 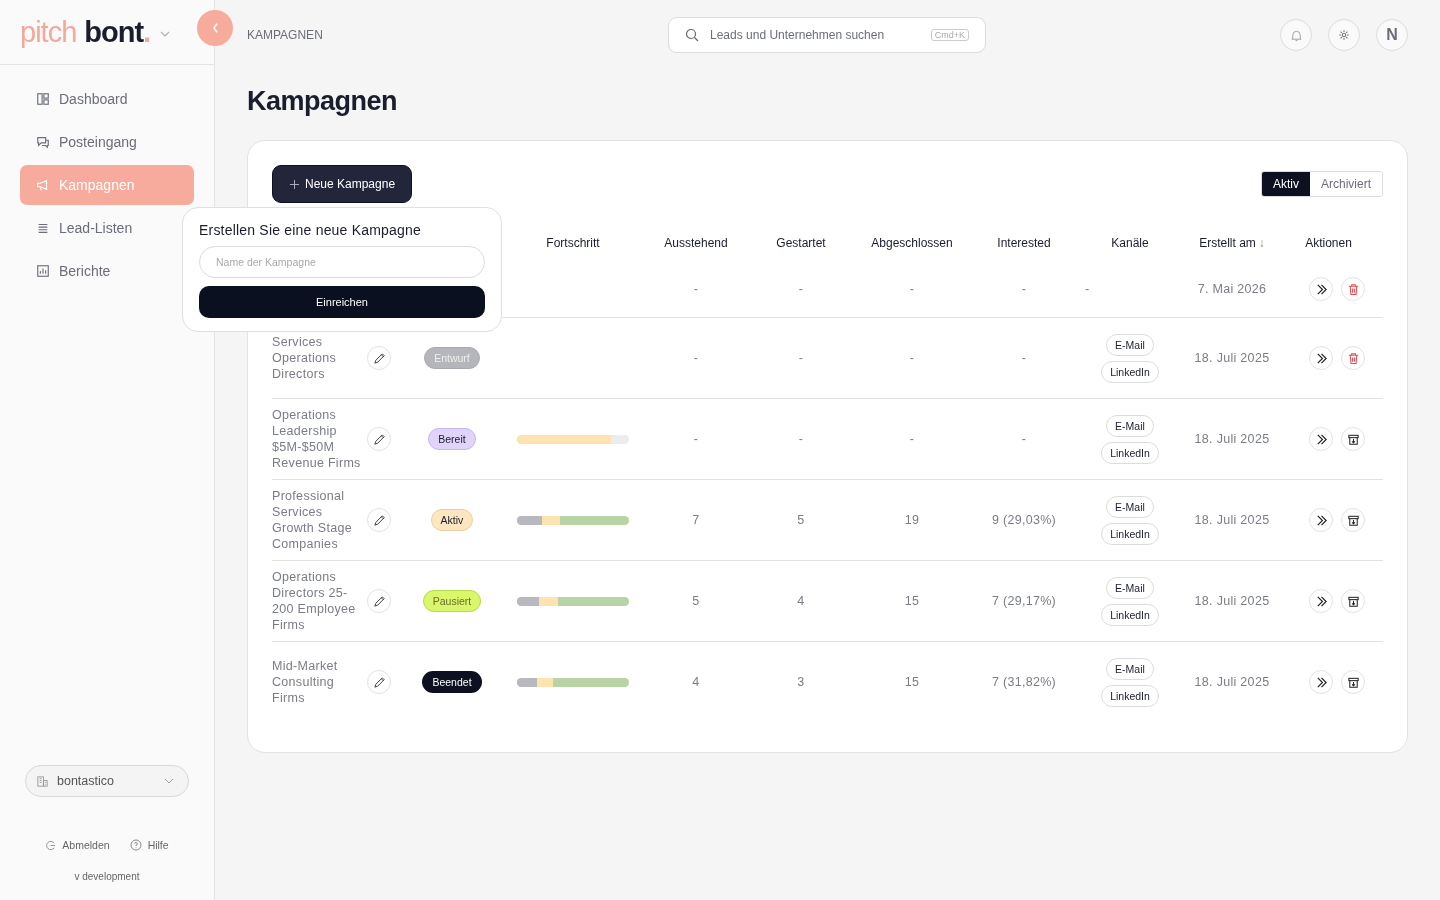 I want to click on table-cell: 19, so click(x=912, y=520).